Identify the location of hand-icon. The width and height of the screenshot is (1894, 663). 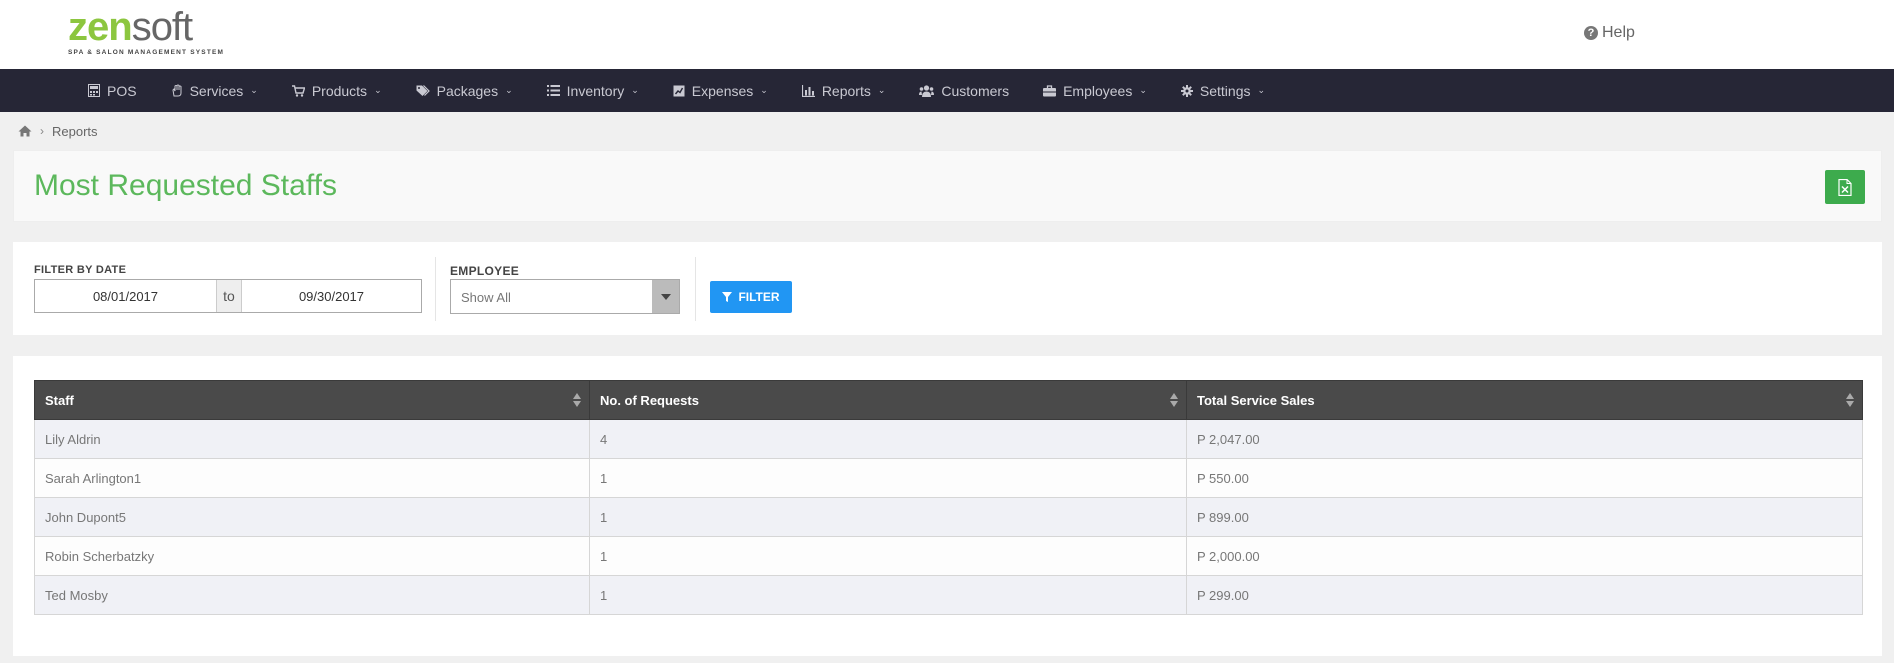
(177, 90).